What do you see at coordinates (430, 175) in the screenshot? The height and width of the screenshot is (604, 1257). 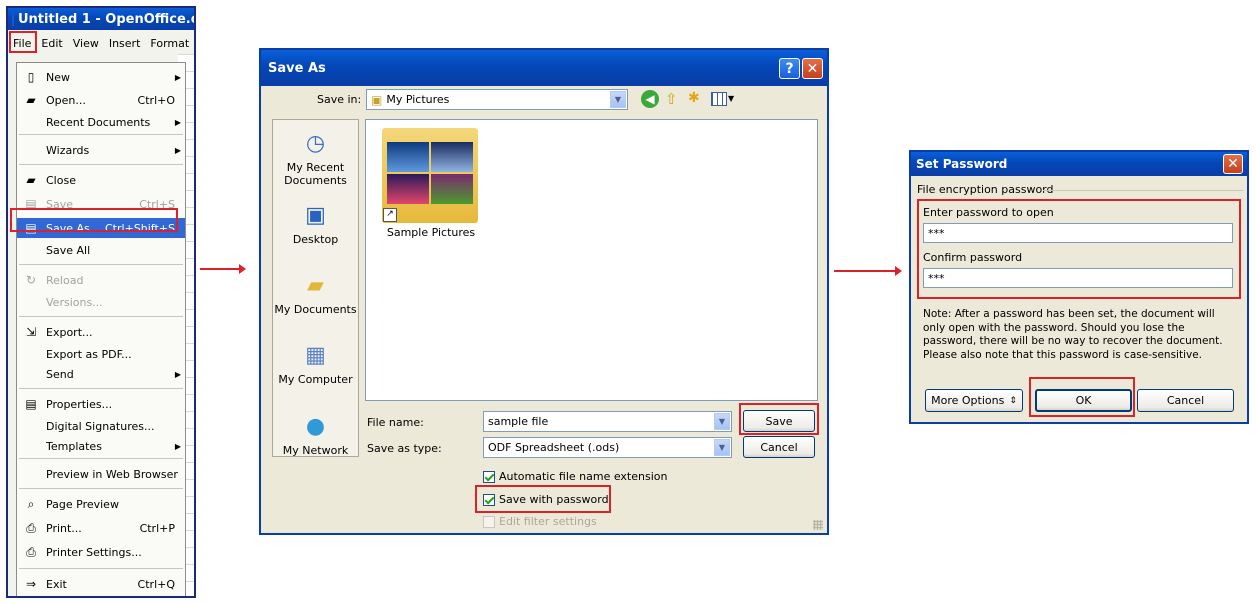 I see `sample-pictures-folder-icon: ↗` at bounding box center [430, 175].